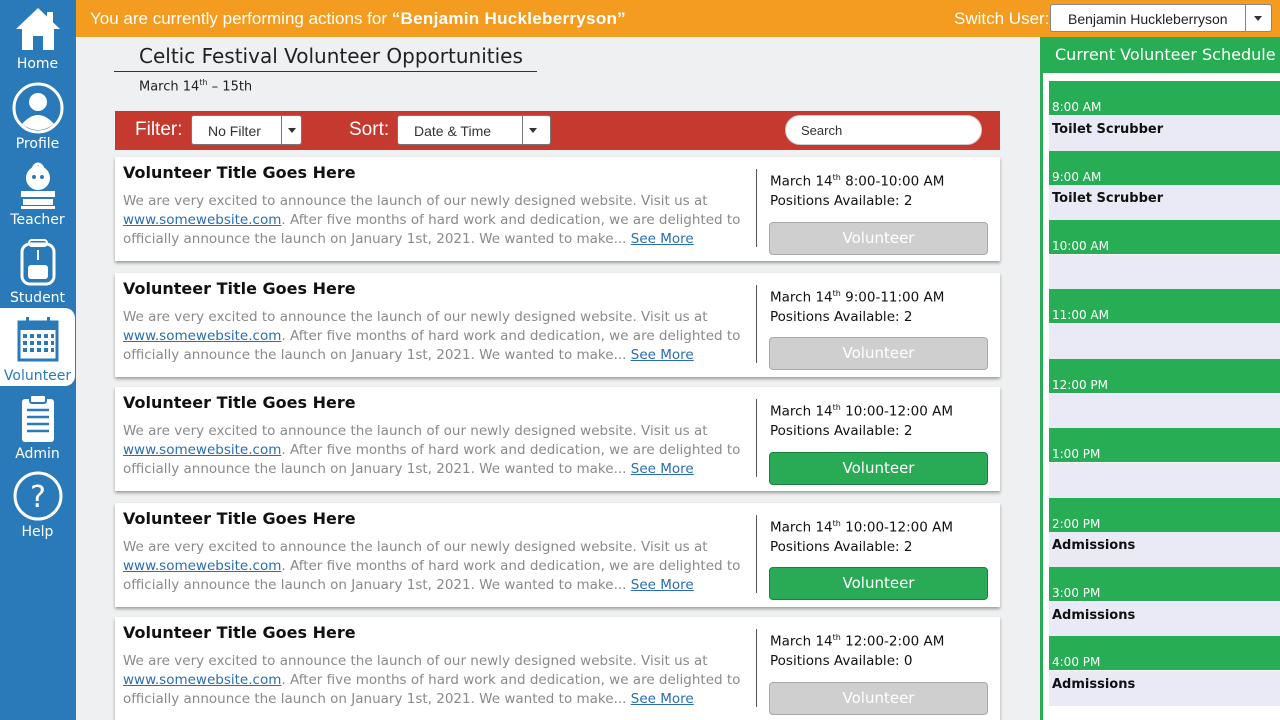  What do you see at coordinates (234, 131) in the screenshot?
I see `filter-value: No Filter` at bounding box center [234, 131].